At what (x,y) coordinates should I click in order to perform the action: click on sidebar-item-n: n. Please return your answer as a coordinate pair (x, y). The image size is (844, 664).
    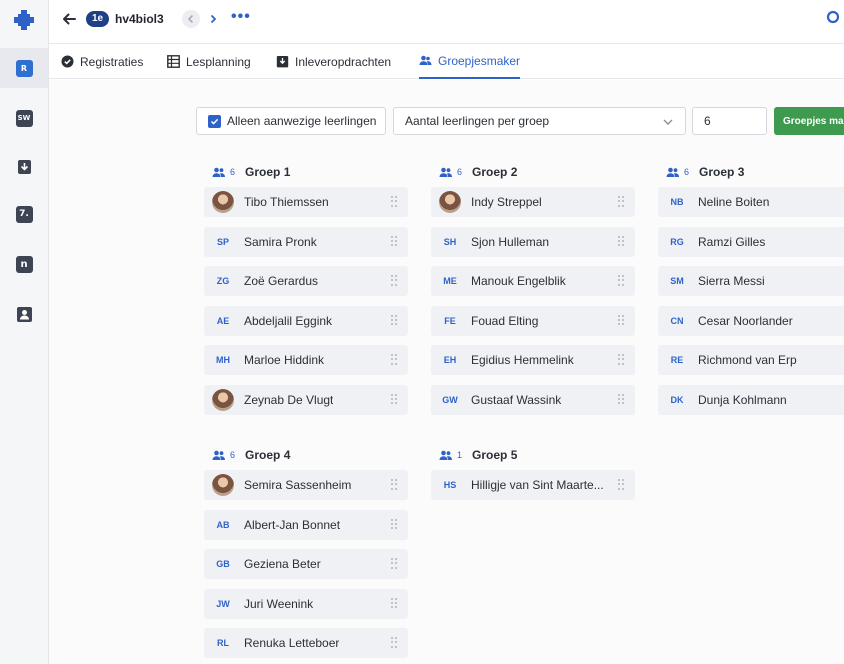
    Looking at the image, I should click on (24, 264).